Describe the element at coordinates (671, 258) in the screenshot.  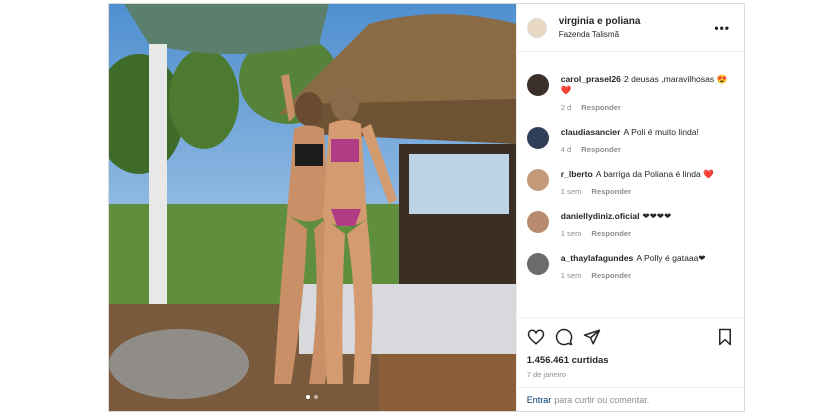
I see `comment-text: A Polly é gataaa❤` at that location.